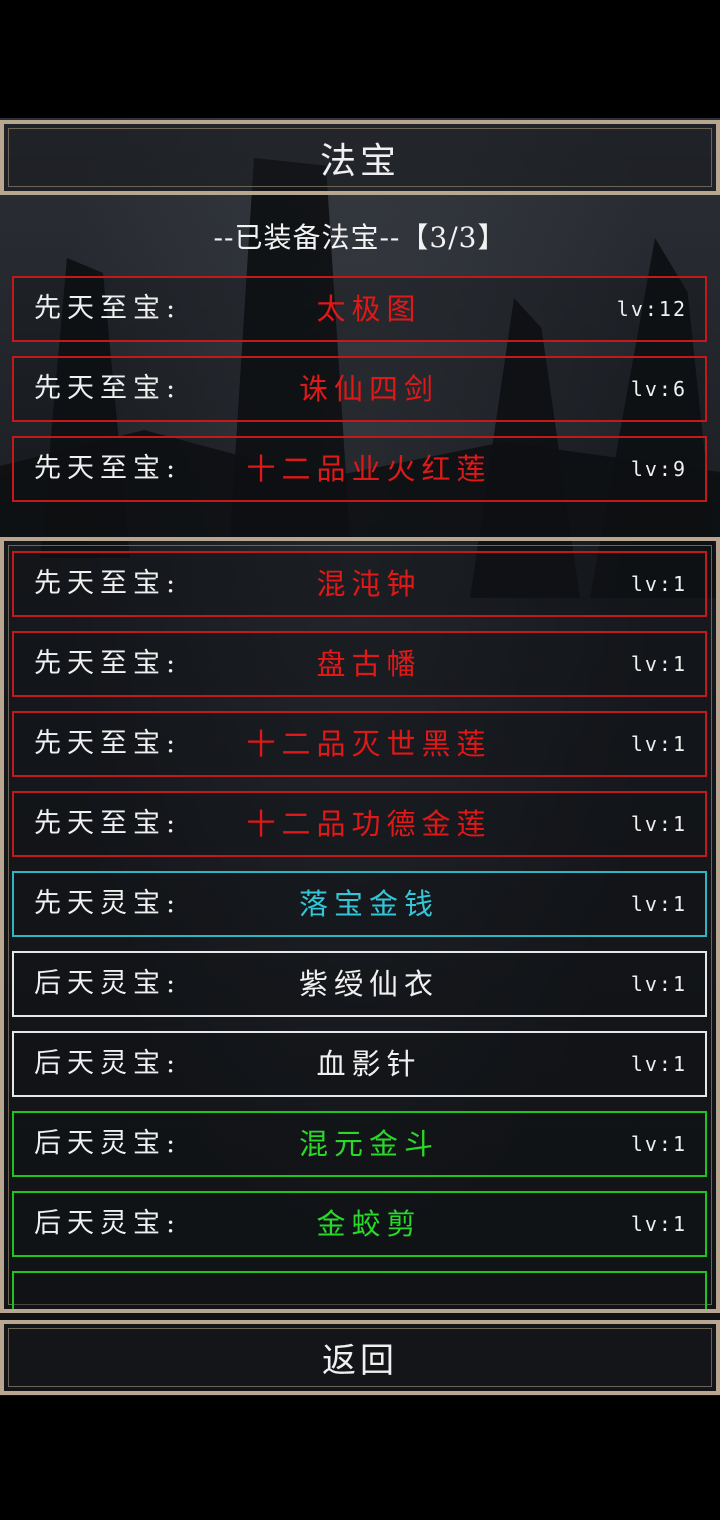 The width and height of the screenshot is (720, 1520). Describe the element at coordinates (369, 309) in the screenshot. I see `item-name: 太极图` at that location.